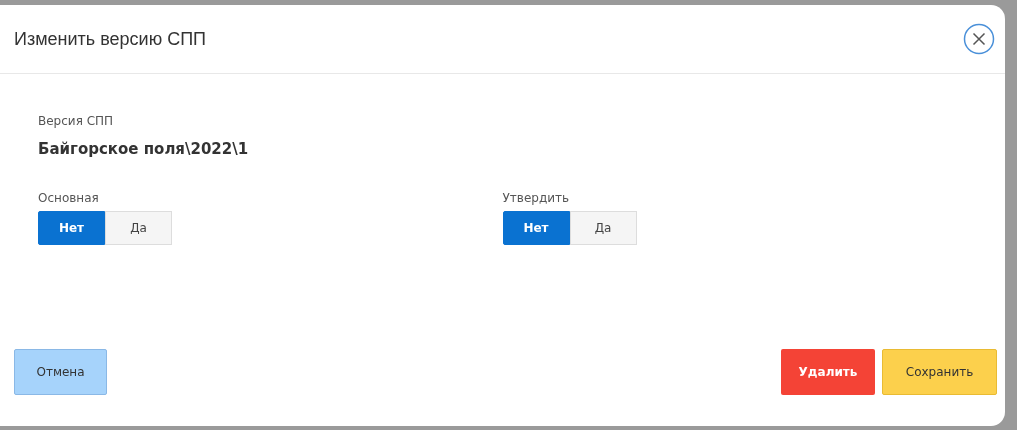 The width and height of the screenshot is (1017, 430). I want to click on close-icon, so click(979, 39).